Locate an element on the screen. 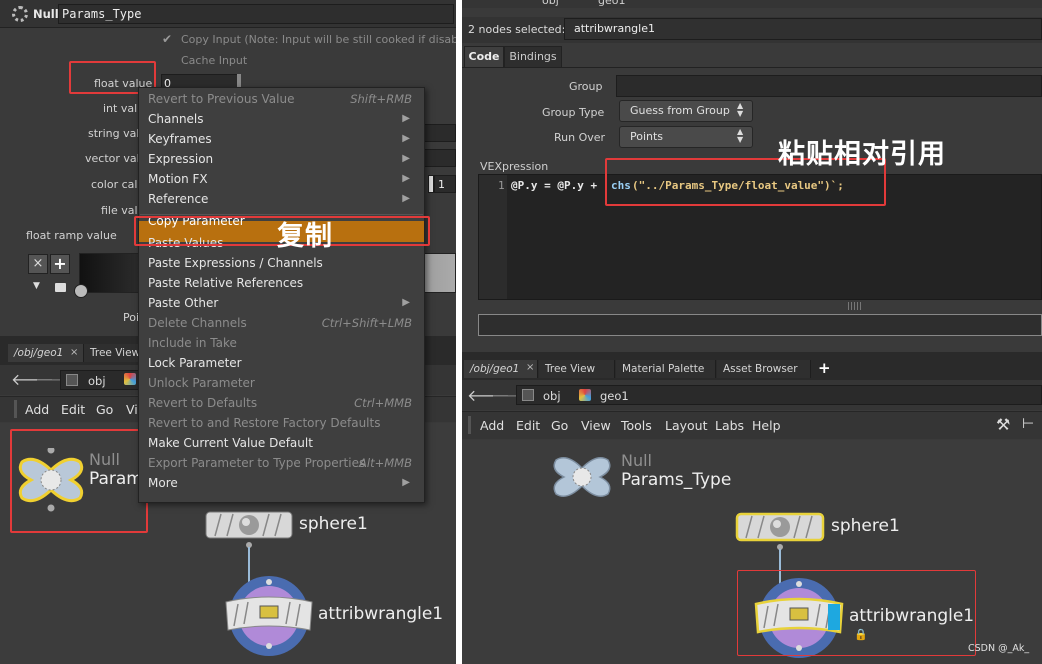 This screenshot has height=664, width=1042. paste-annotation: 粘贴相对引用 is located at coordinates (862, 154).